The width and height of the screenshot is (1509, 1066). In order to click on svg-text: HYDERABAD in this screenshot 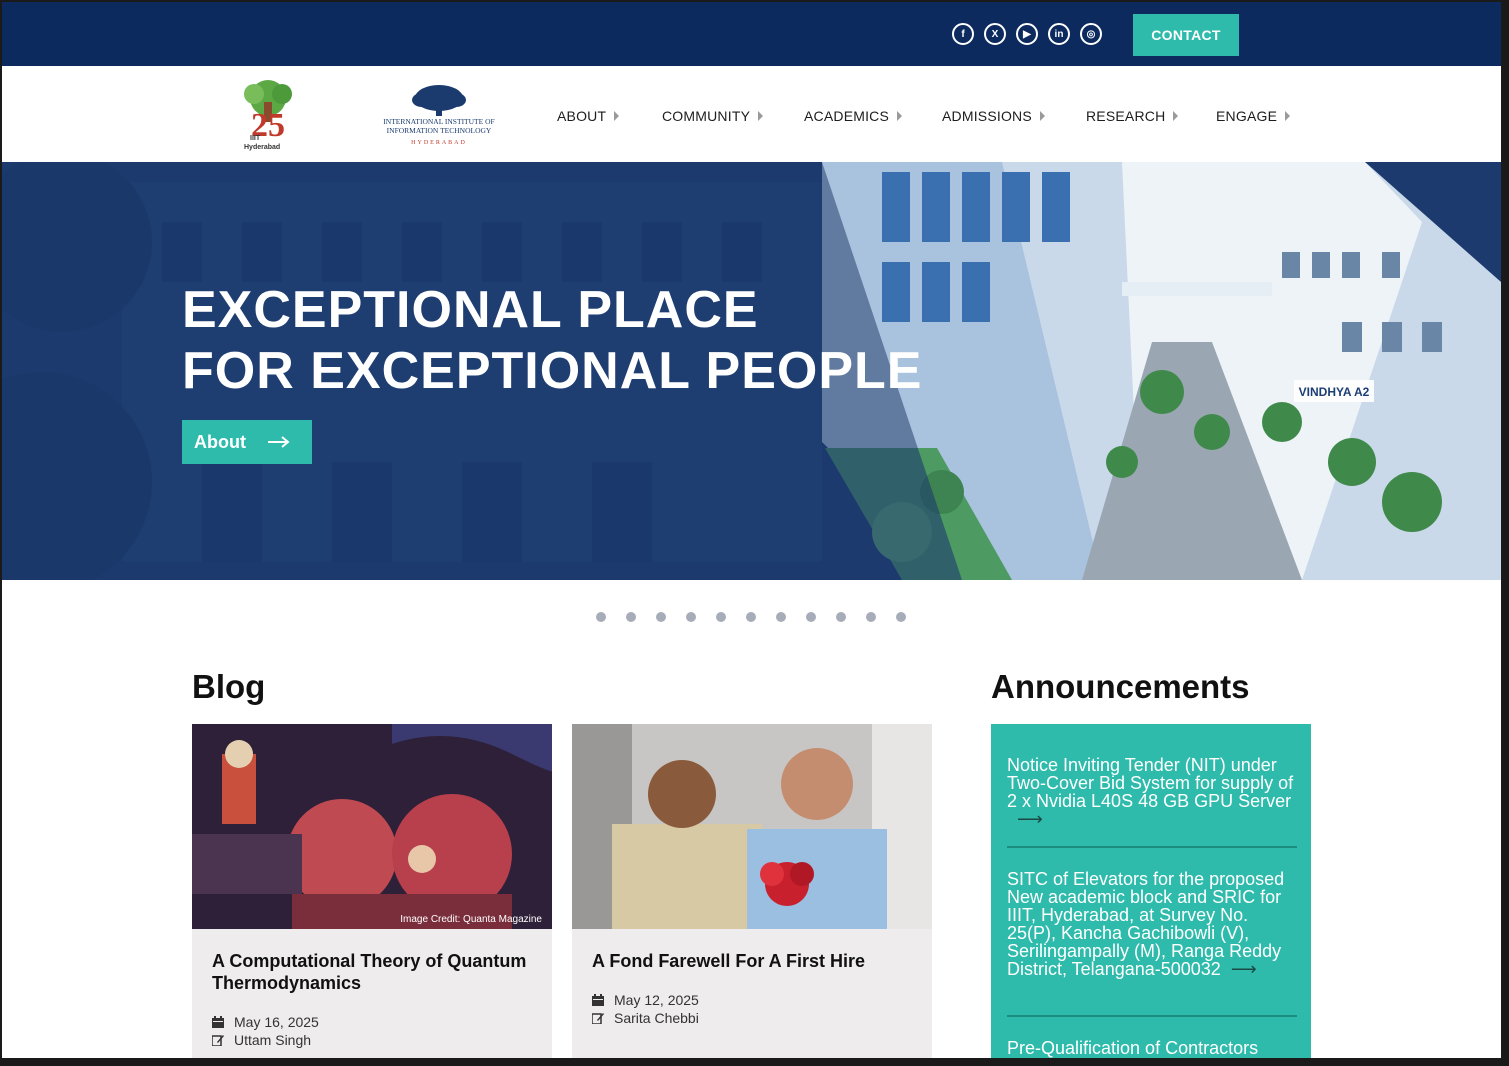, I will do `click(439, 143)`.